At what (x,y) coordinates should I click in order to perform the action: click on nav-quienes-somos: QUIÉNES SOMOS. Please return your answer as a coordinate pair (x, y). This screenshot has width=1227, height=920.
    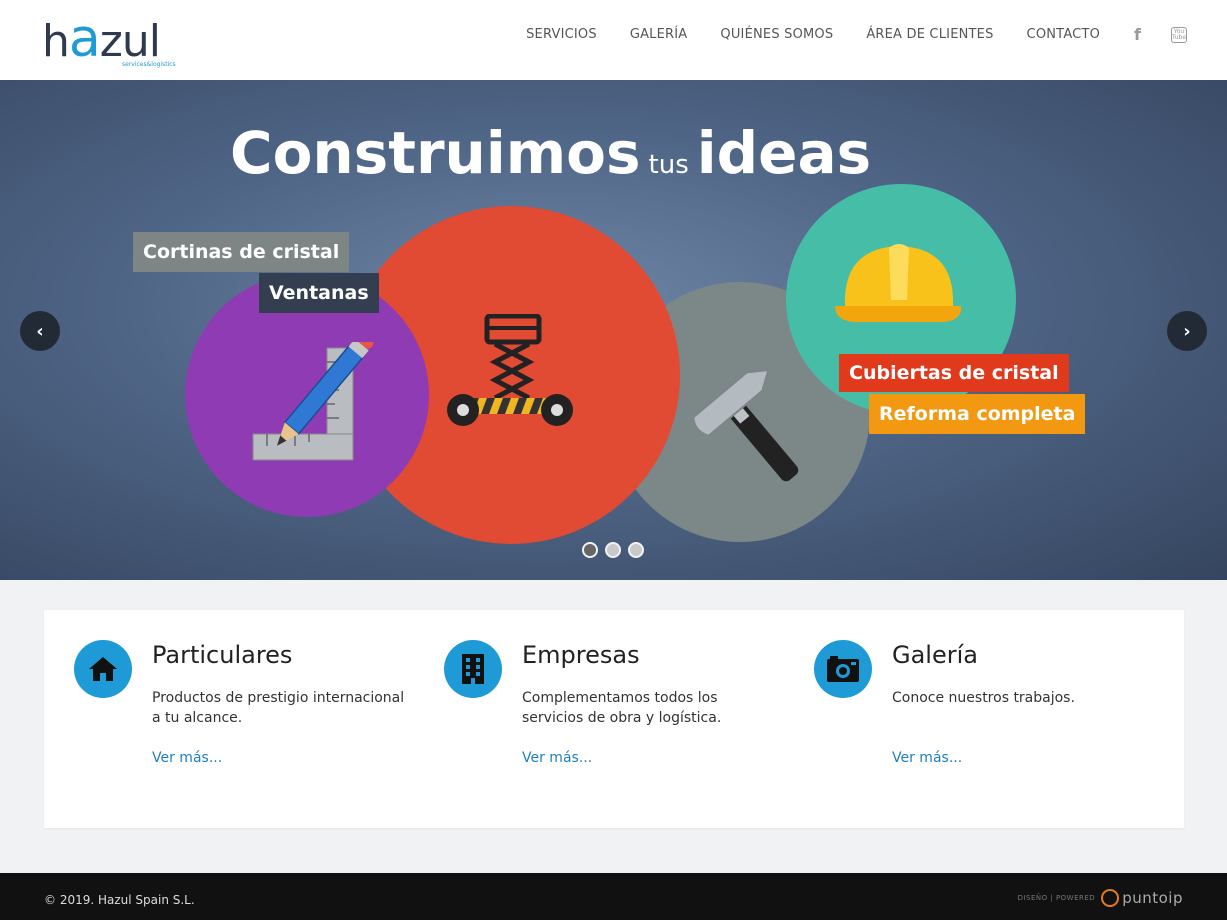
    Looking at the image, I should click on (776, 35).